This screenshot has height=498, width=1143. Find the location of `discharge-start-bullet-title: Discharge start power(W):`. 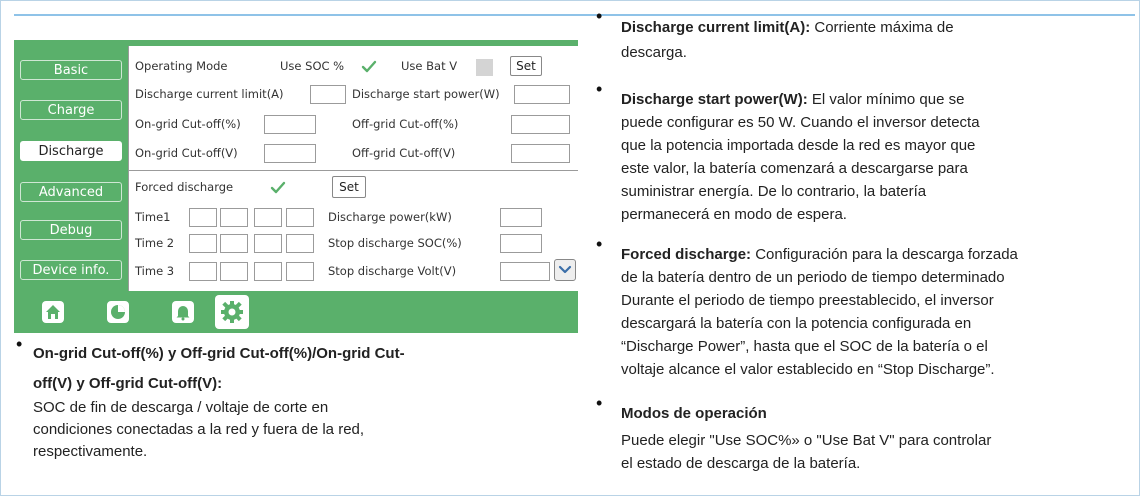

discharge-start-bullet-title: Discharge start power(W): is located at coordinates (714, 99).